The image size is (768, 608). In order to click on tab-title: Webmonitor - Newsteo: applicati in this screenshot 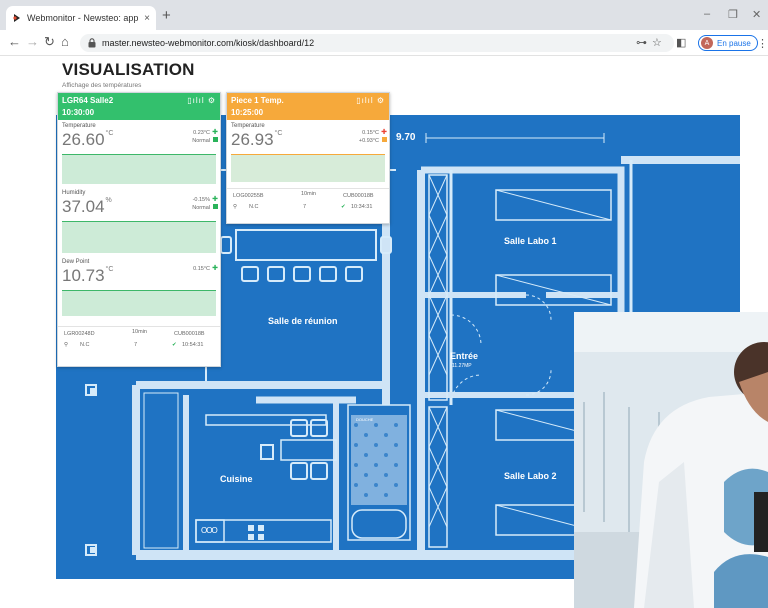, I will do `click(83, 18)`.